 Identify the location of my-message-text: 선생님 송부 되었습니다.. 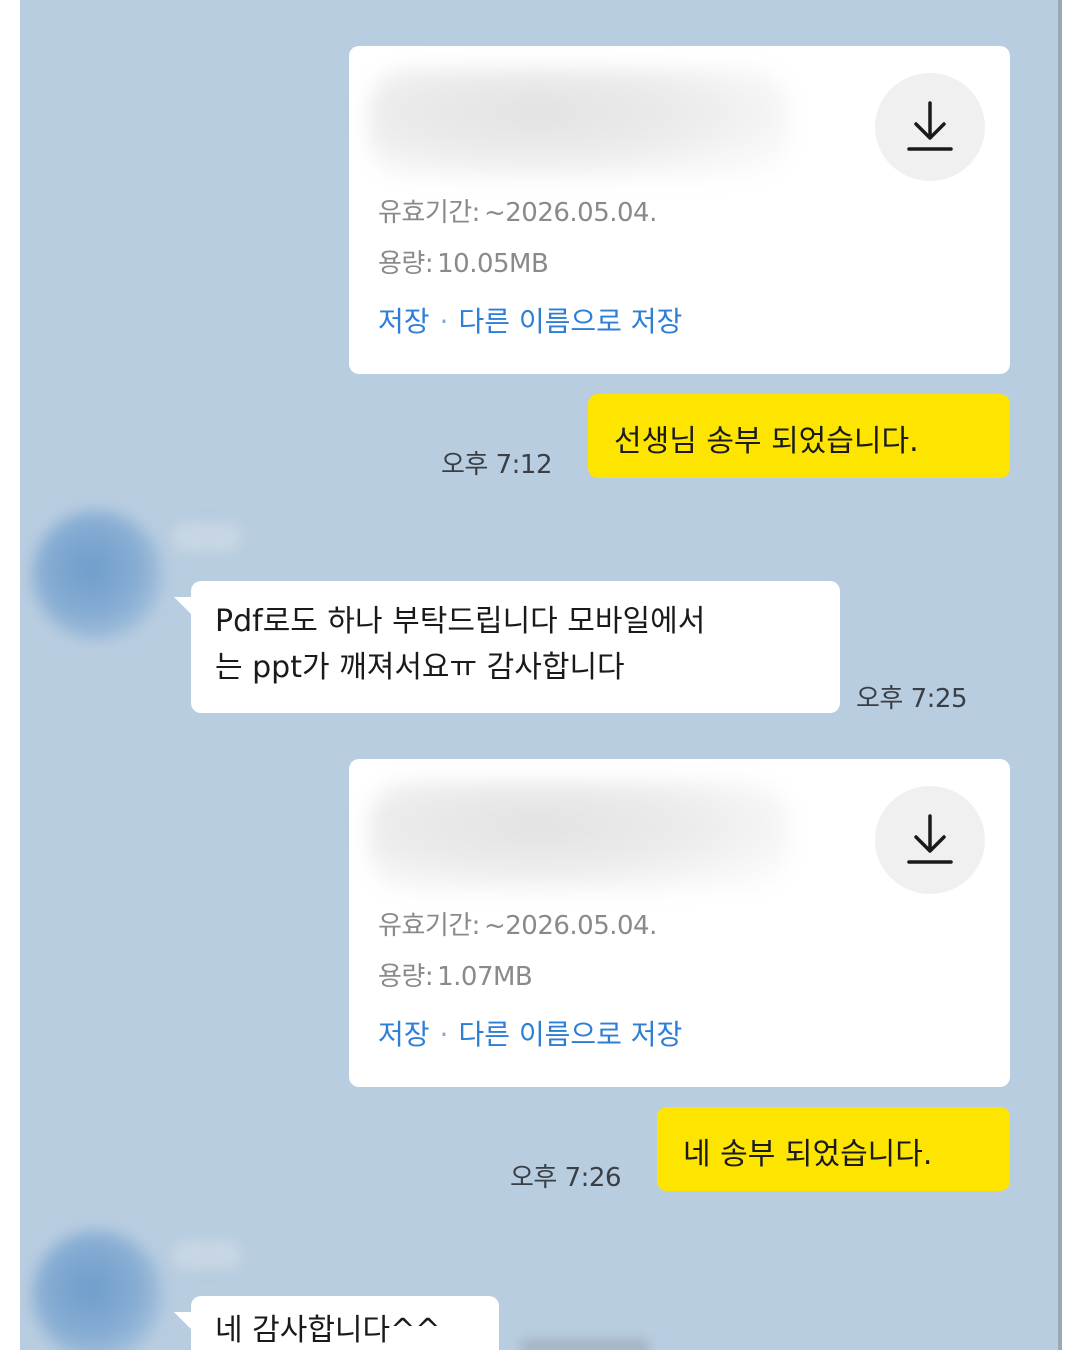
(766, 441).